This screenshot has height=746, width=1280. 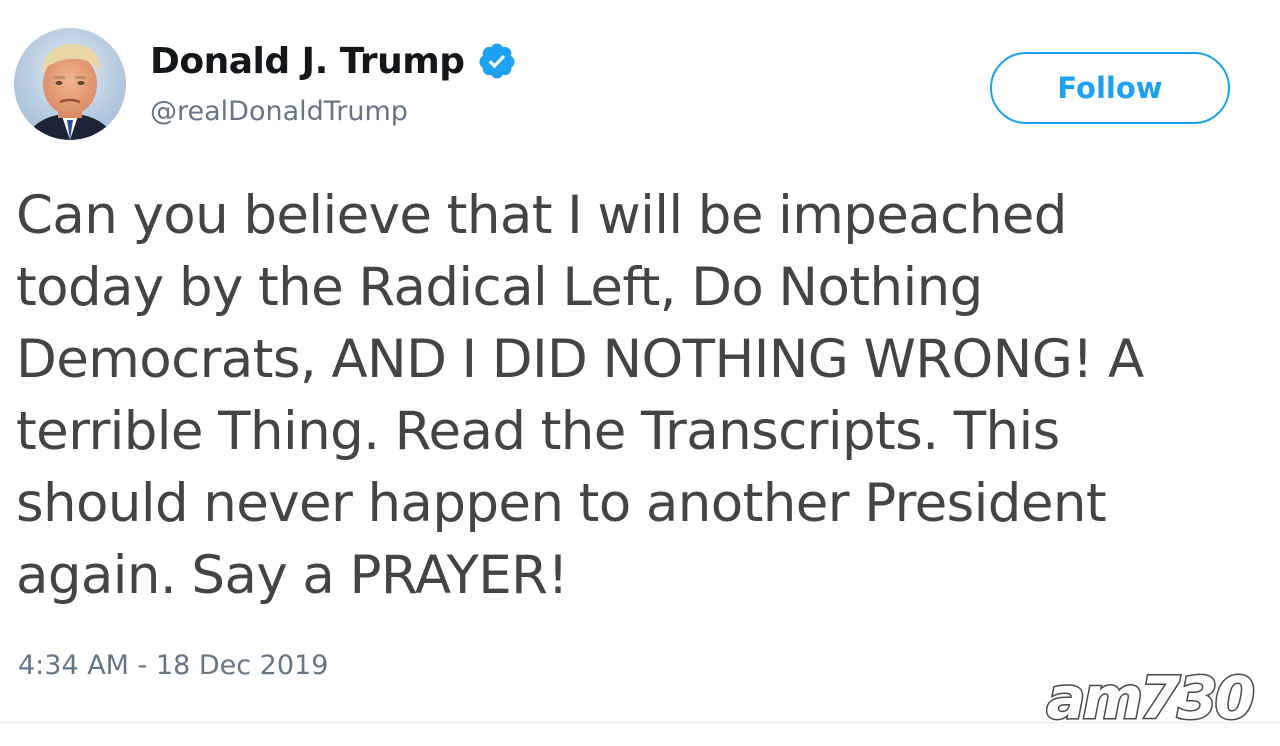 I want to click on profile-photo-icon, so click(x=70, y=84).